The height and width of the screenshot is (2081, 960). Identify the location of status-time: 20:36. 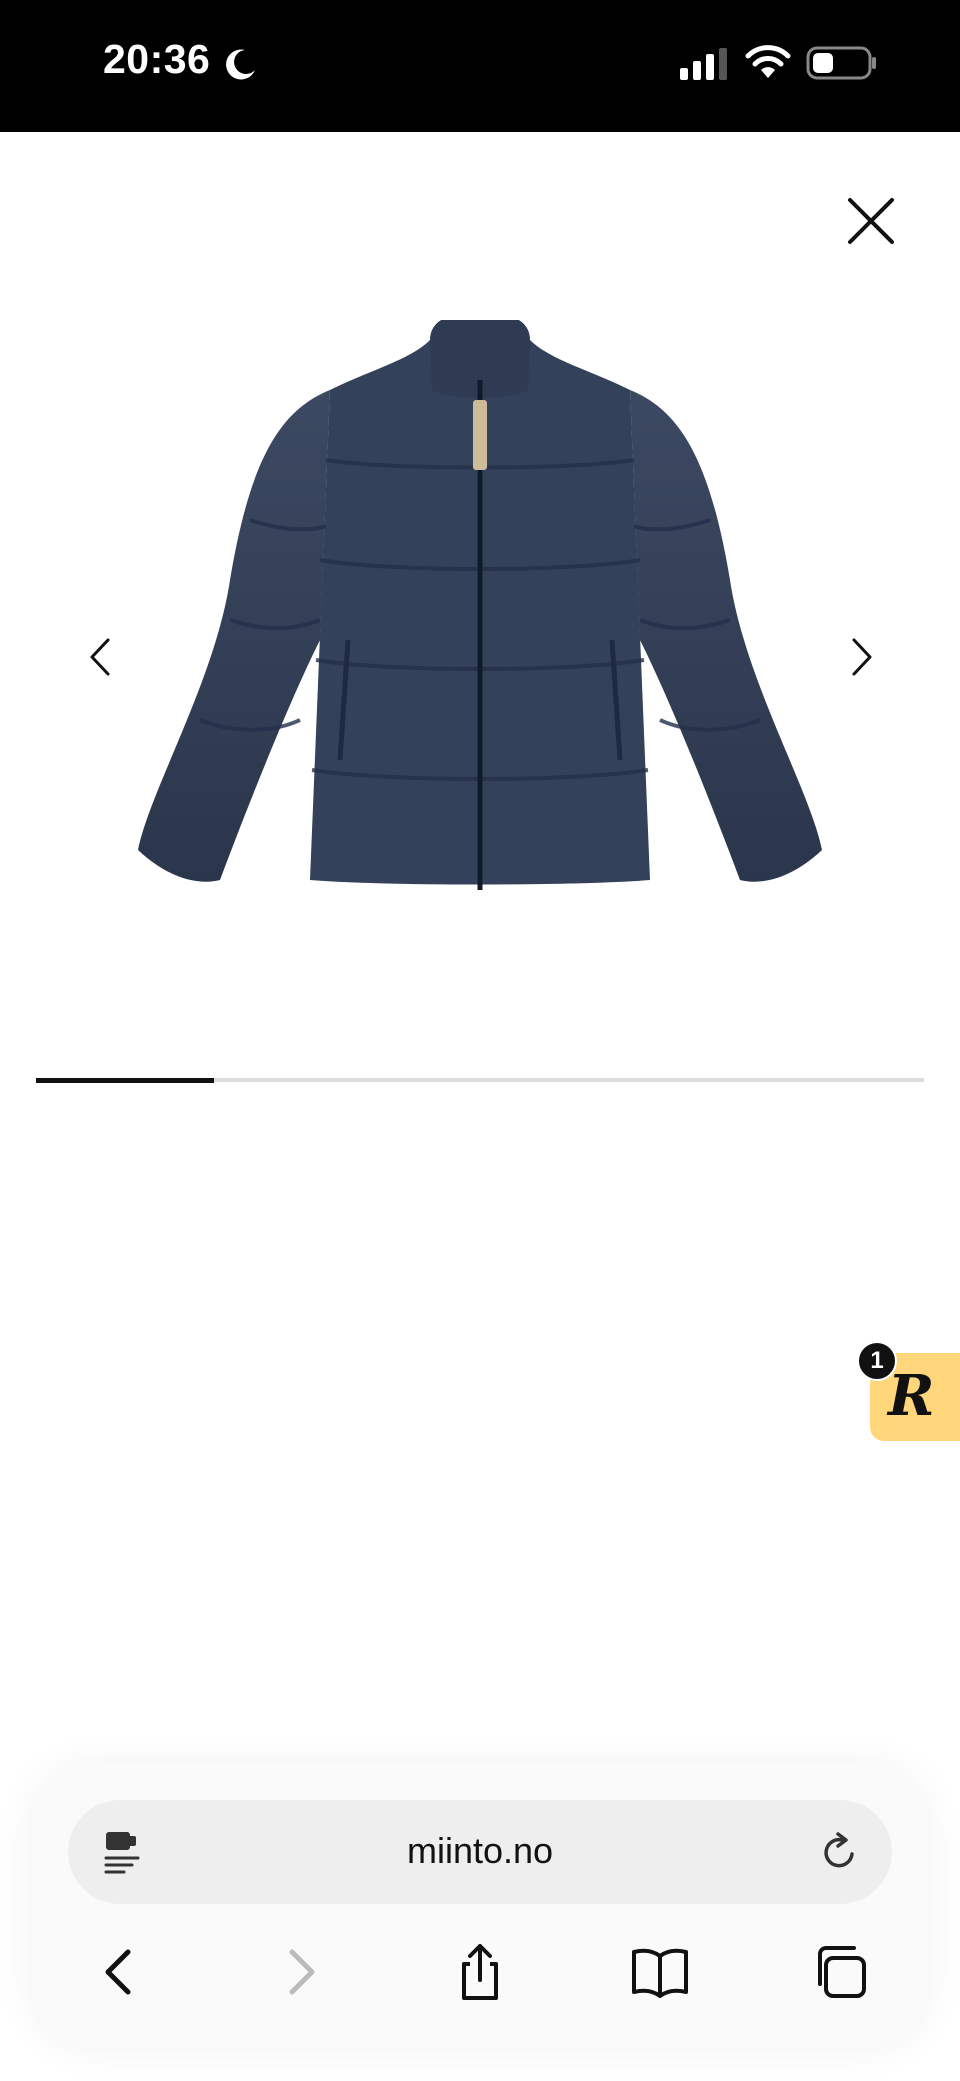
(157, 59).